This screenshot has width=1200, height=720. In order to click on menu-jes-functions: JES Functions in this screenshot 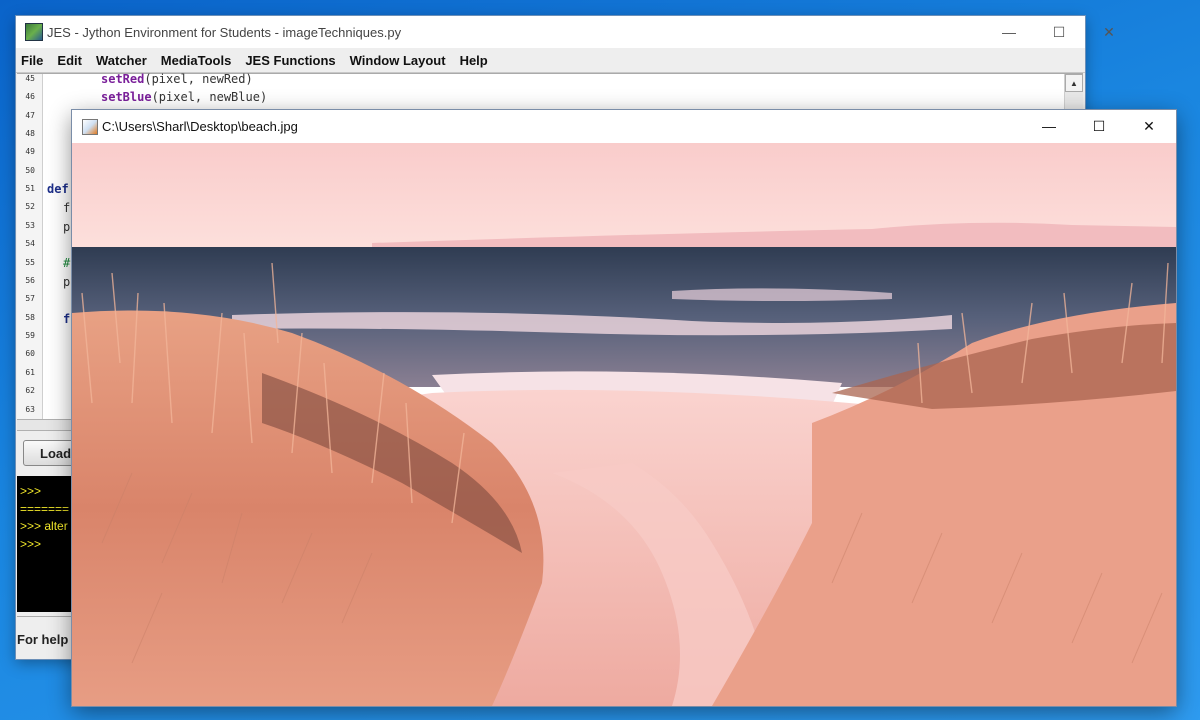, I will do `click(290, 60)`.